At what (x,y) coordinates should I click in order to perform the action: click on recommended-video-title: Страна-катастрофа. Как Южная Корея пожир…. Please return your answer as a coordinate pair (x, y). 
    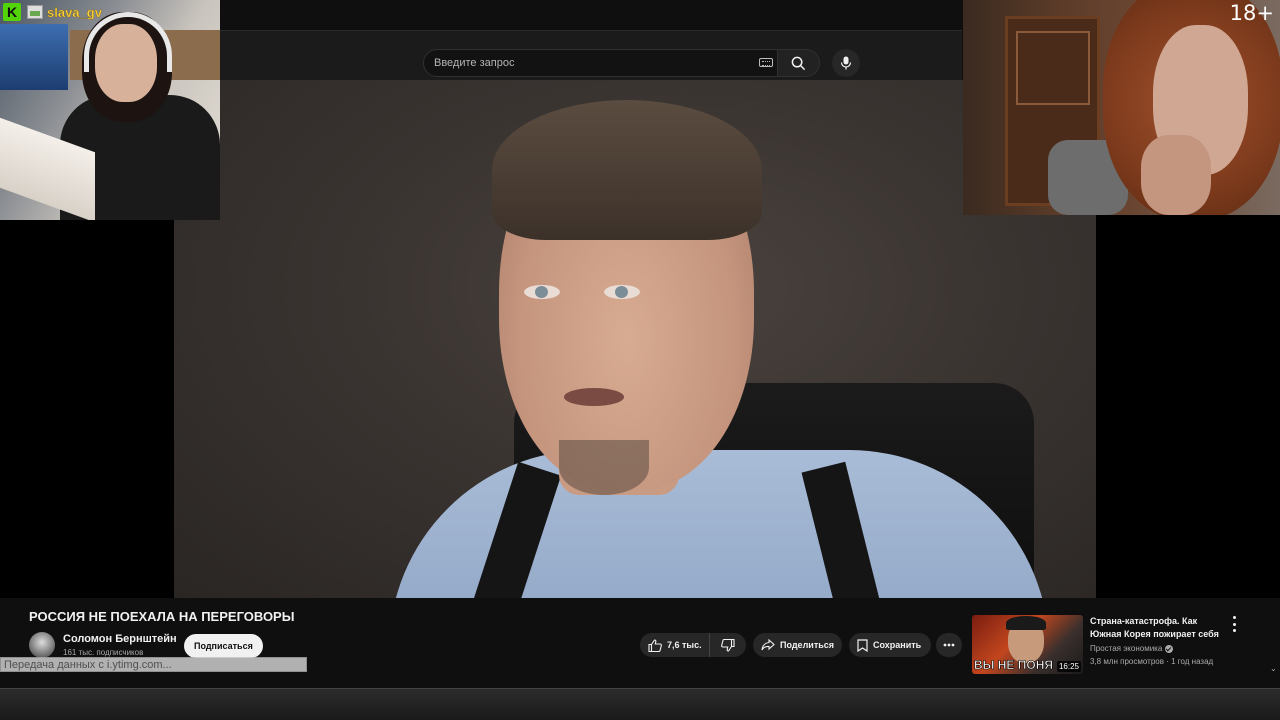
    Looking at the image, I should click on (1159, 628).